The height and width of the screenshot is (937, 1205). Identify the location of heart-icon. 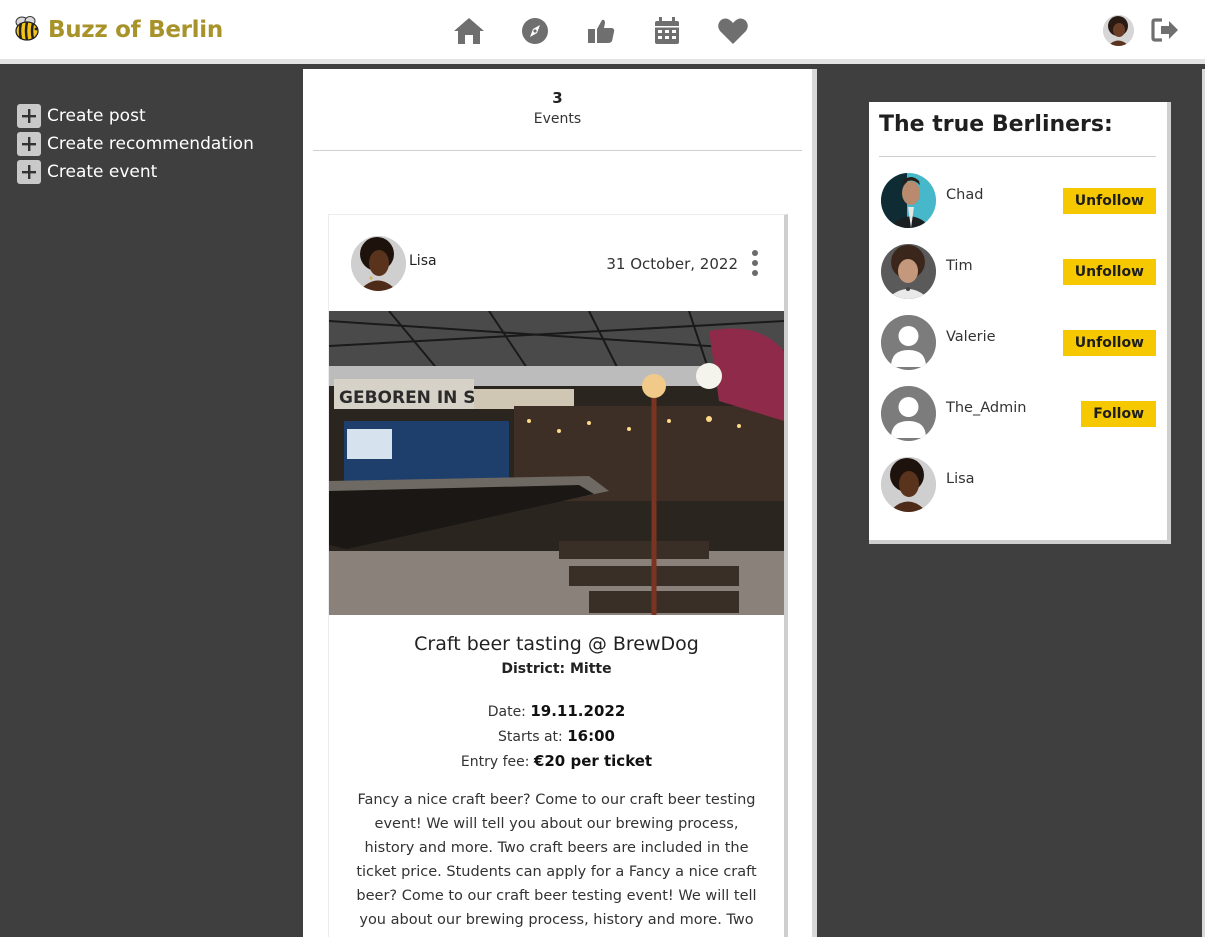
(732, 31).